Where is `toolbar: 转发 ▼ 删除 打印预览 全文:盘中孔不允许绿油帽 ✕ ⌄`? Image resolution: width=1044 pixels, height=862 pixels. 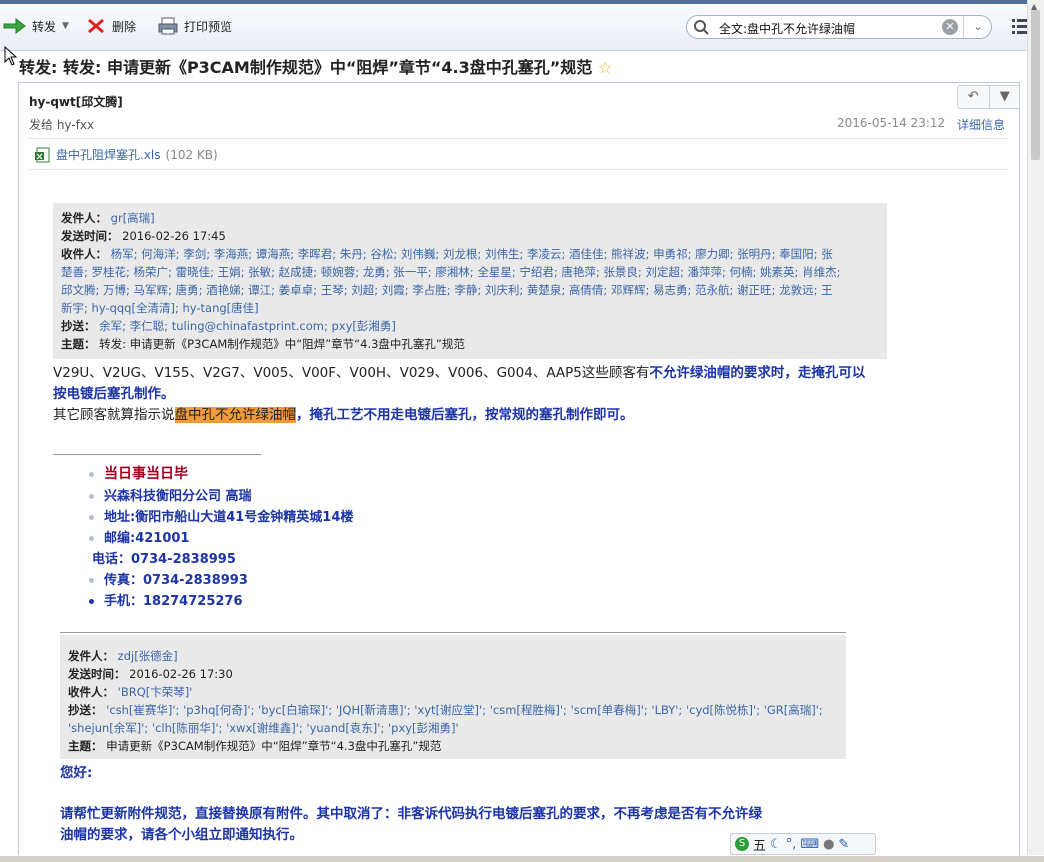
toolbar: 转发 ▼ 删除 打印预览 全文:盘中孔不允许绿油帽 ✕ ⌄ is located at coordinates (522, 25).